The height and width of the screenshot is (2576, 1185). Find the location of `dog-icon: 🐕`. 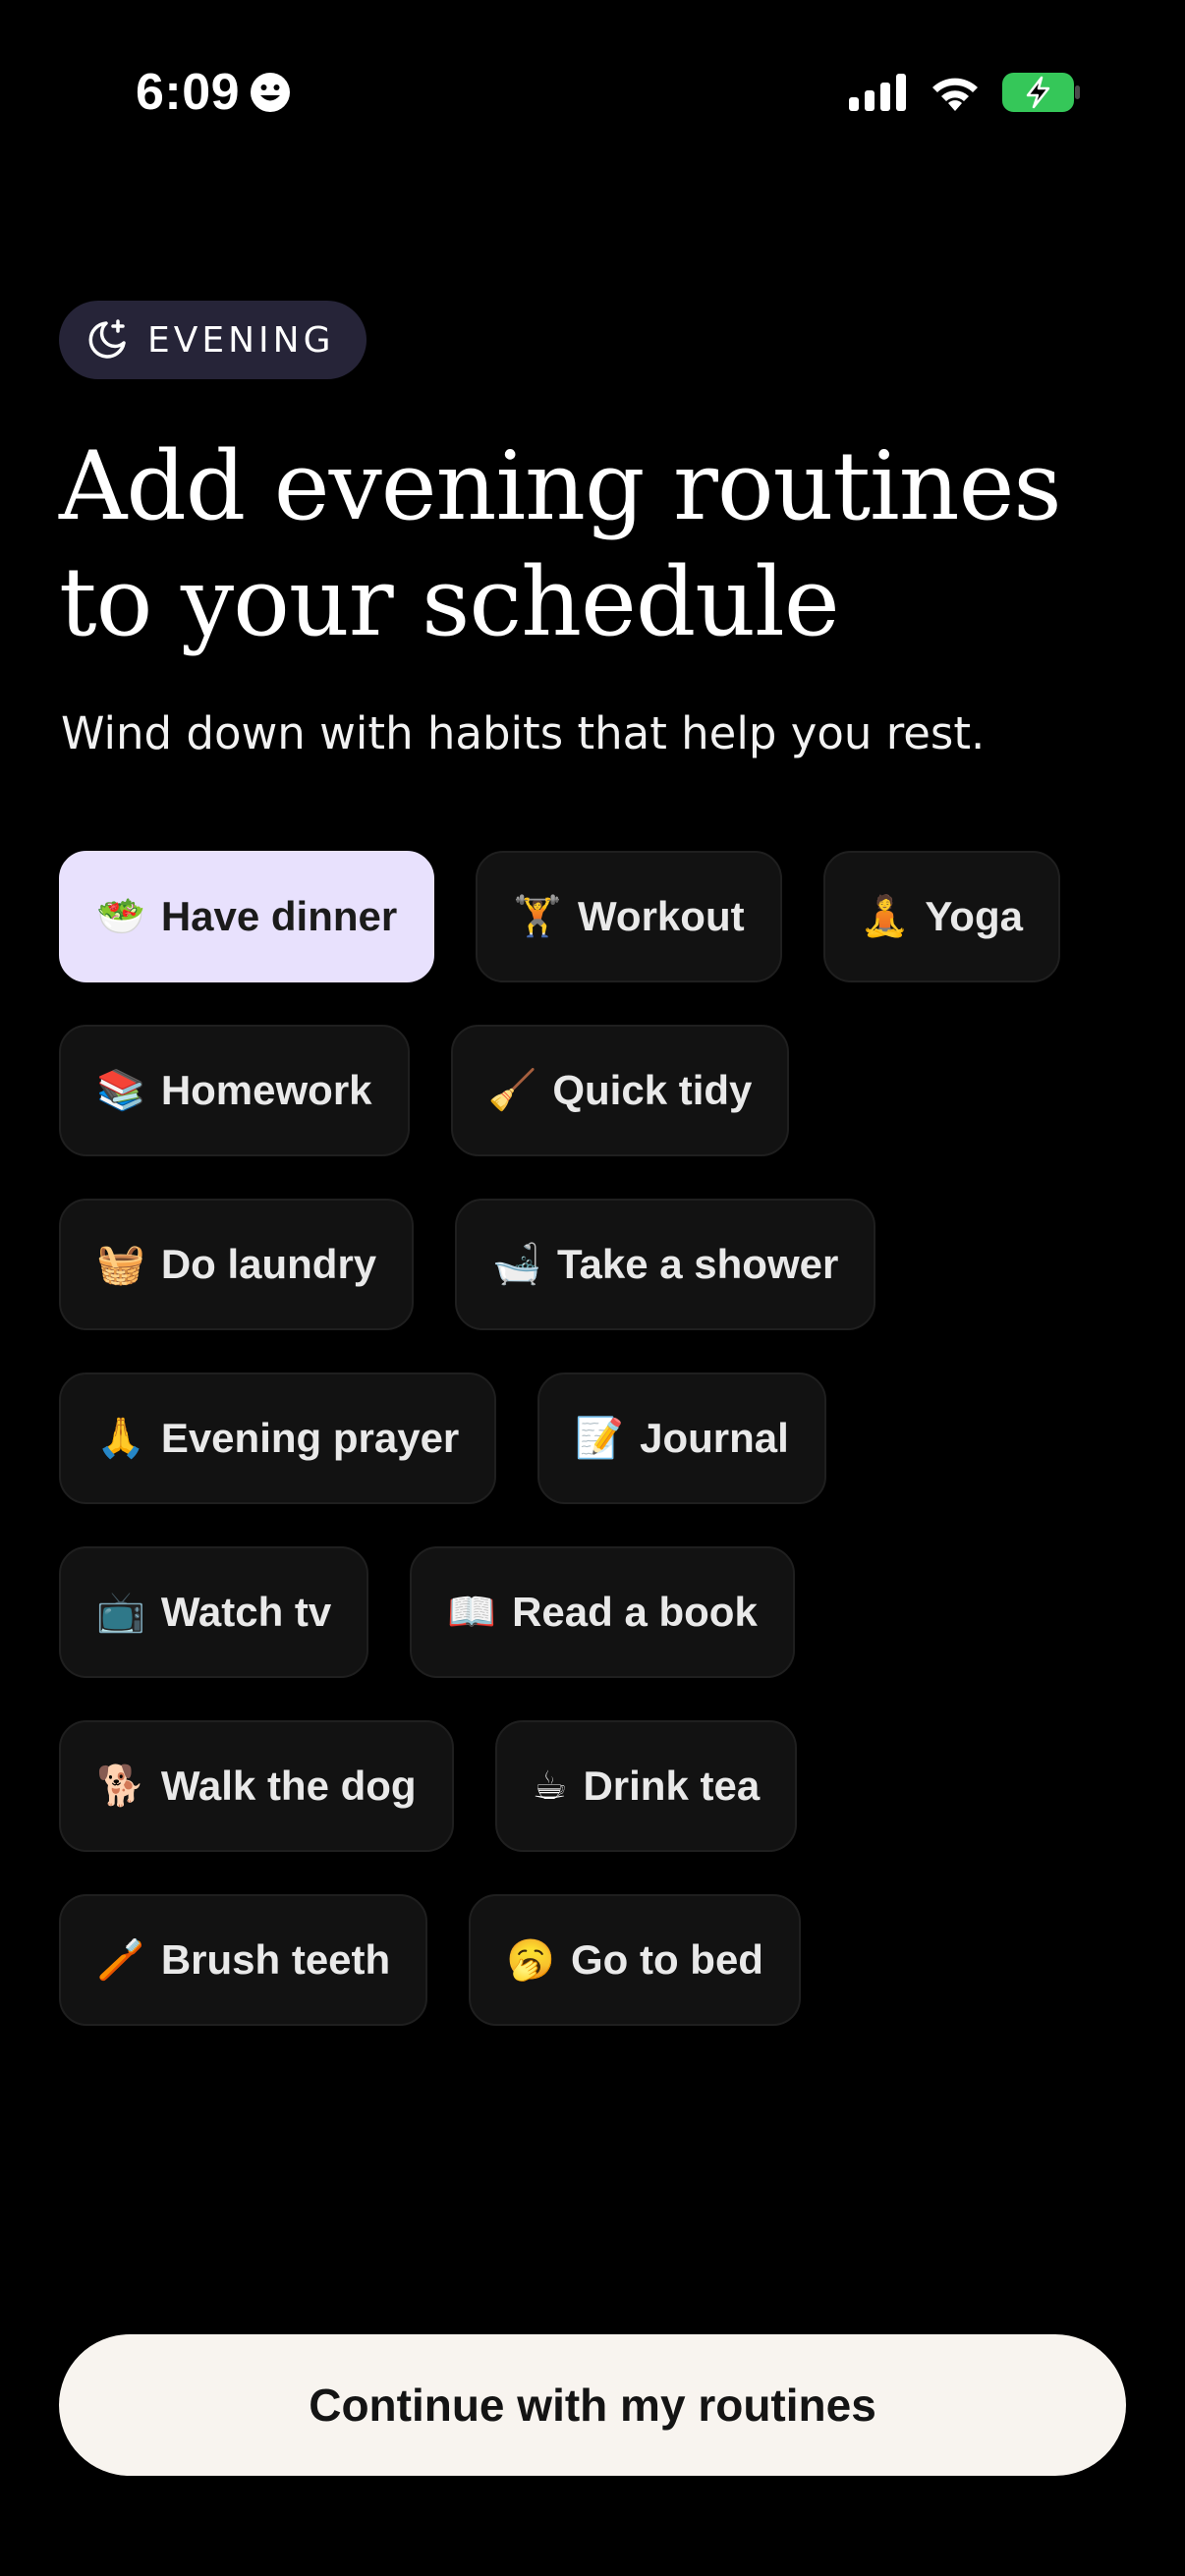

dog-icon: 🐕 is located at coordinates (121, 1786).